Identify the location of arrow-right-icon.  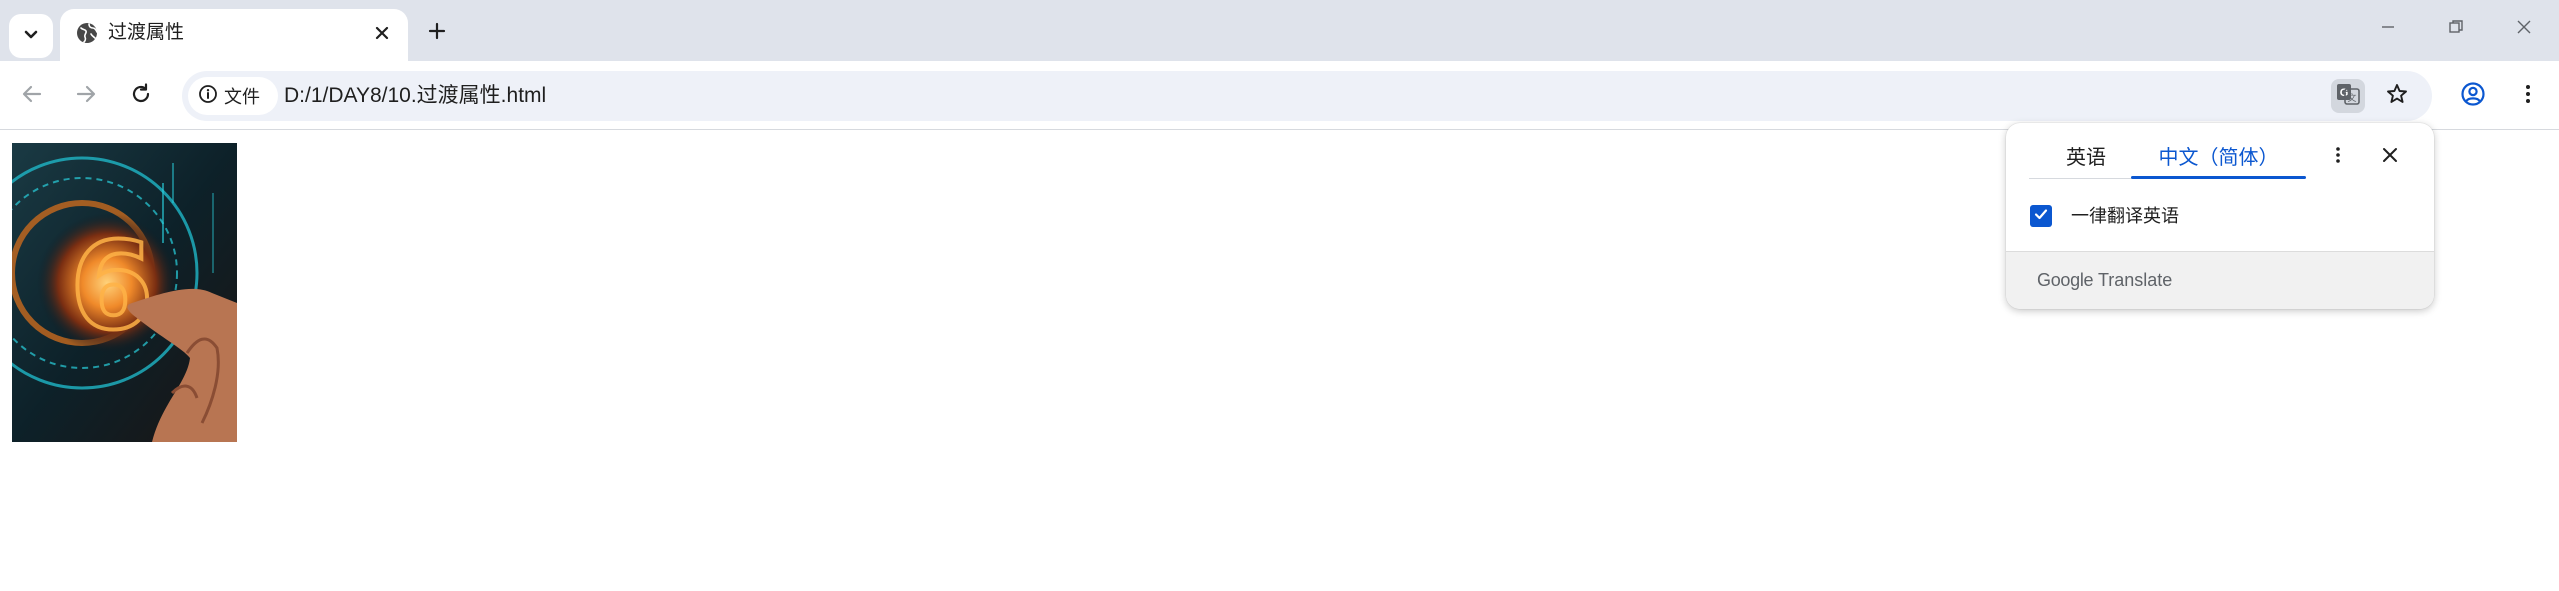
(86, 96).